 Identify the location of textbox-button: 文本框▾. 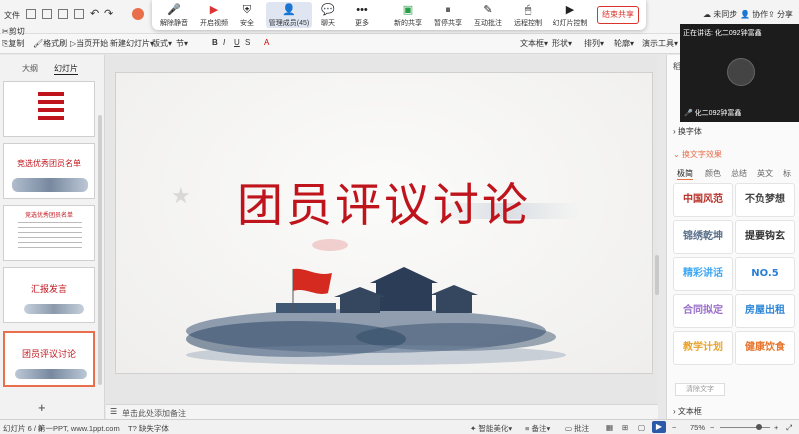
(534, 43).